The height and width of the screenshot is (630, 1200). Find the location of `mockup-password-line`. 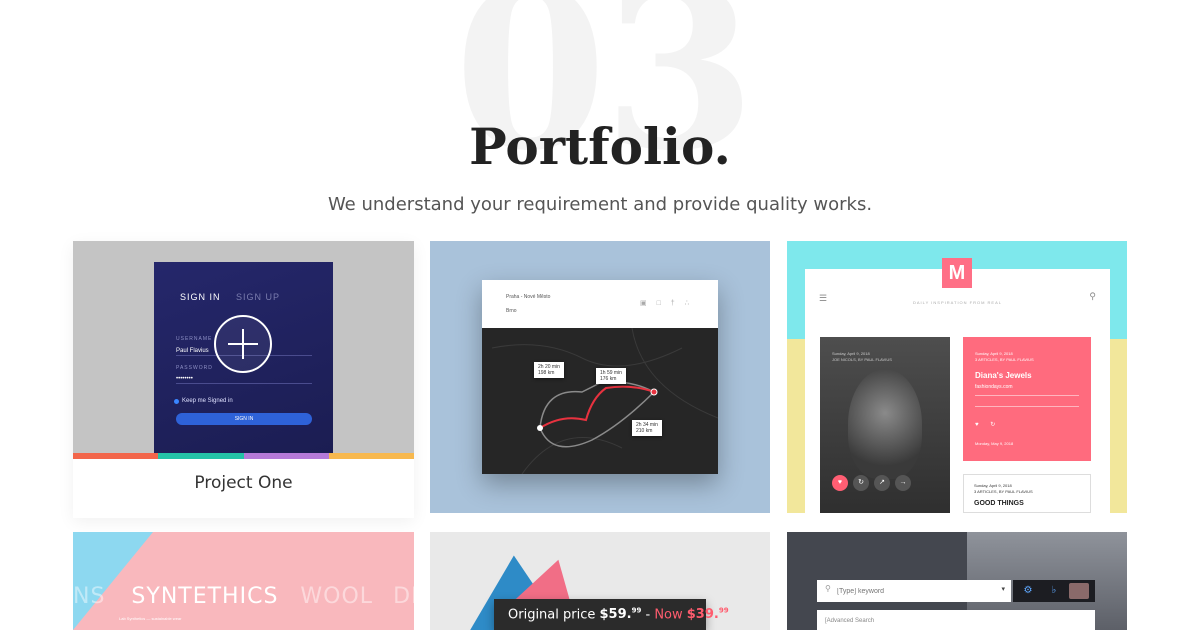

mockup-password-line is located at coordinates (244, 379).